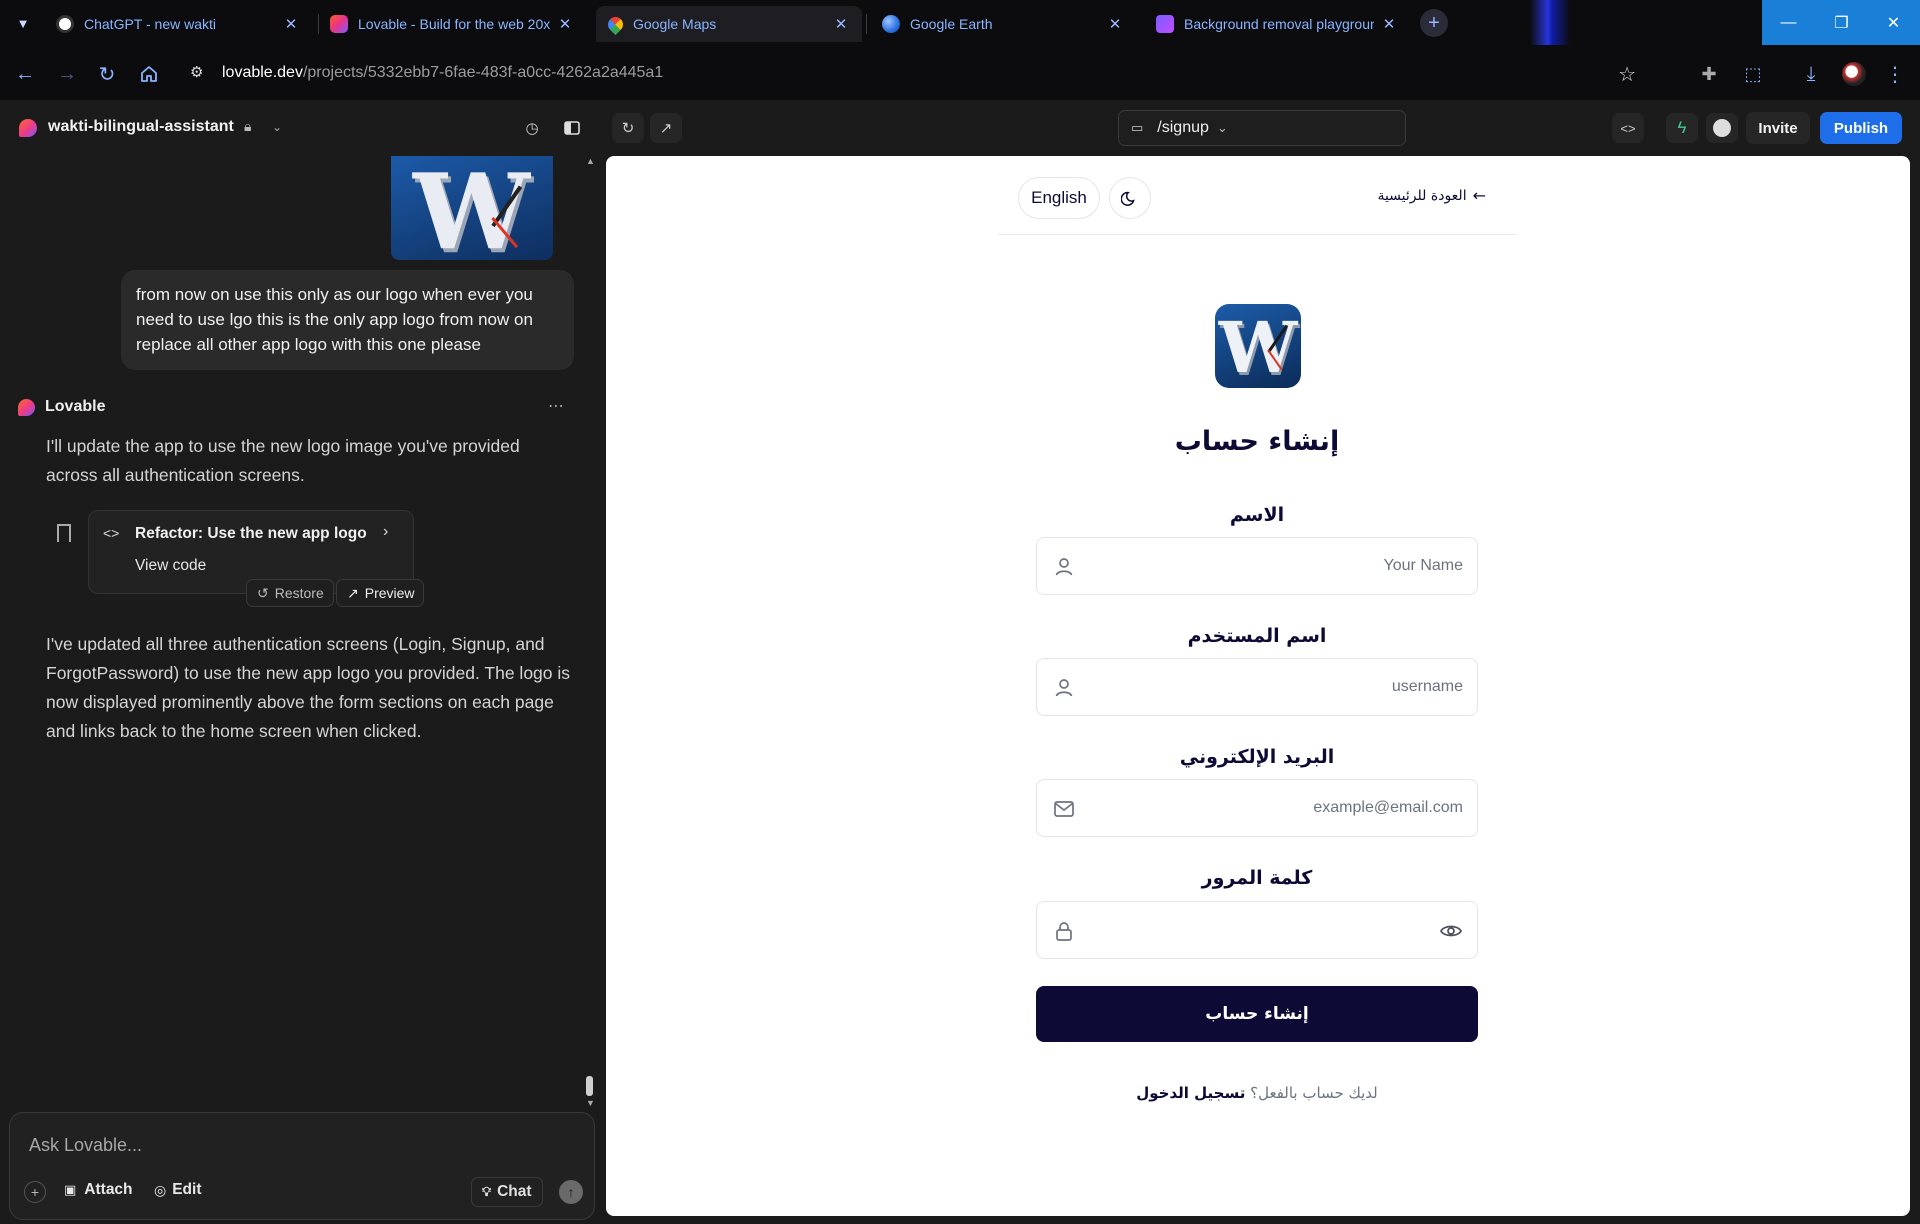 This screenshot has width=1920, height=1224. What do you see at coordinates (1257, 441) in the screenshot?
I see `page-title: إنشاء حساب` at bounding box center [1257, 441].